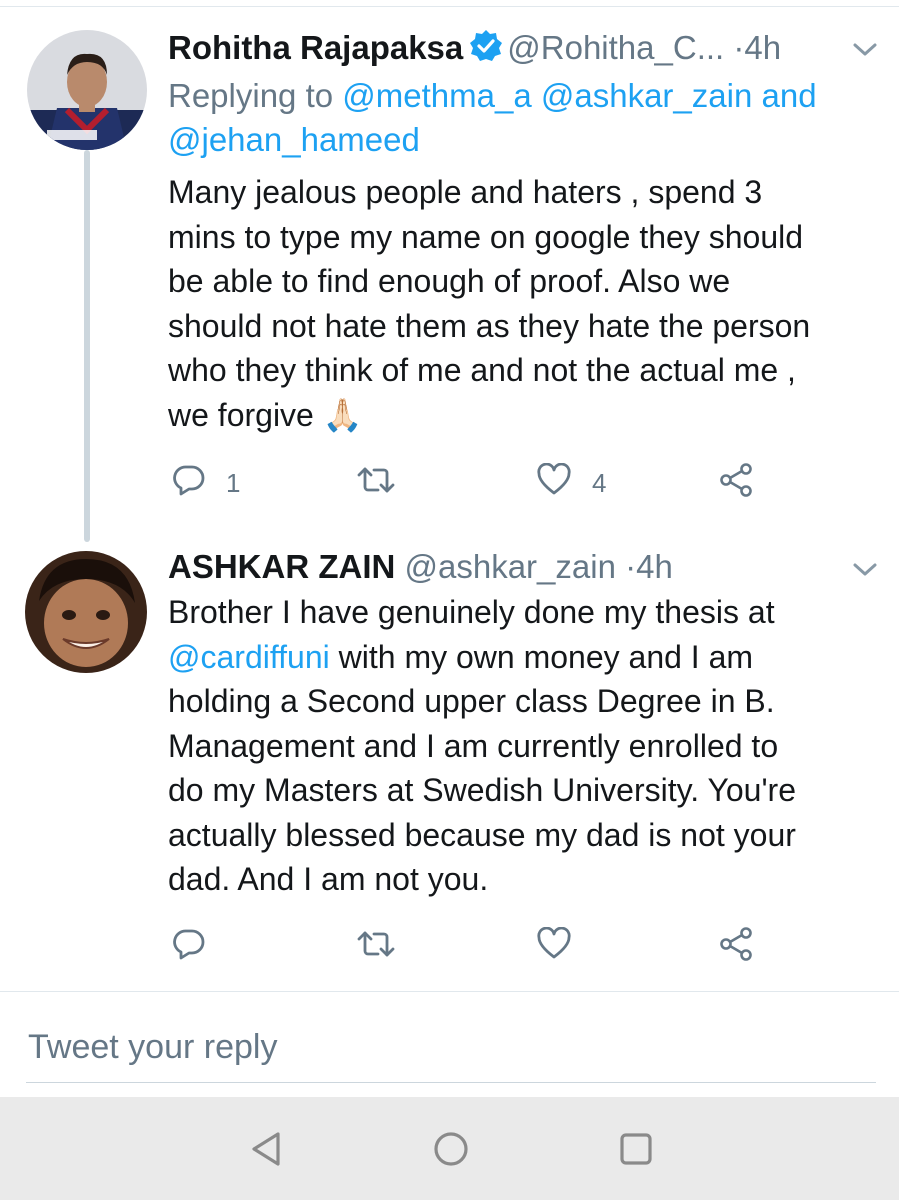 This screenshot has height=1200, width=899. I want to click on like-button: 4, so click(571, 483).